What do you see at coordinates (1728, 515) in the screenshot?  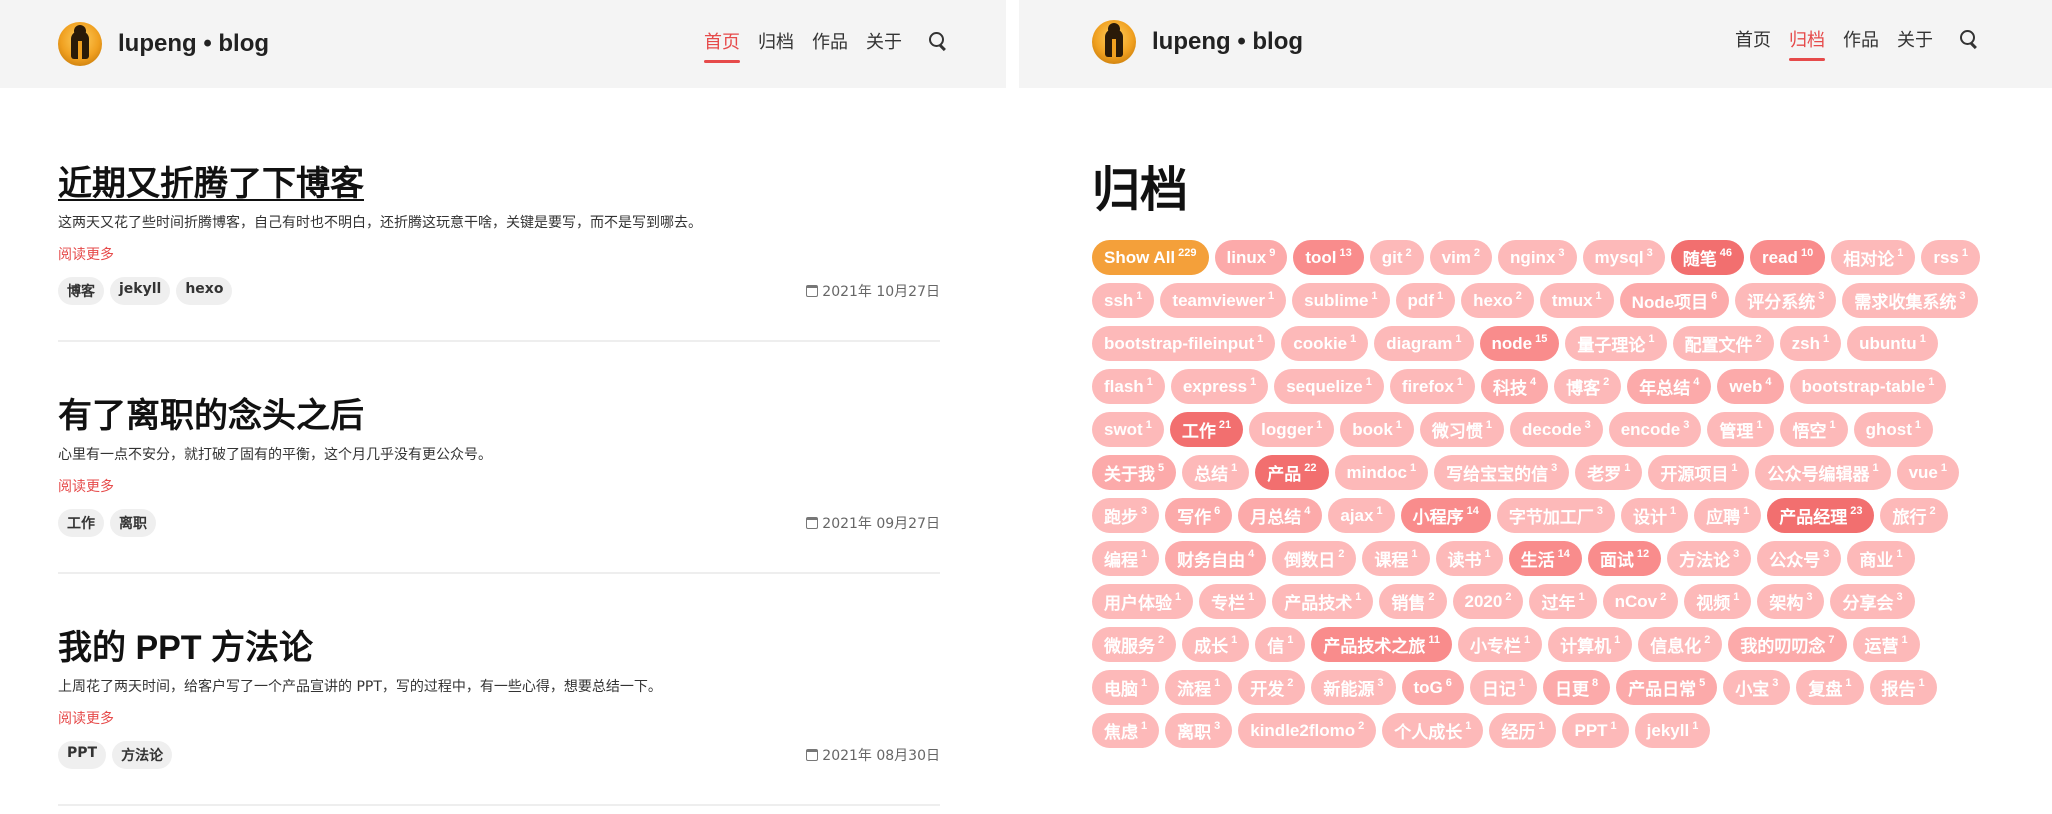 I see `tag-chip: 应聘 1` at bounding box center [1728, 515].